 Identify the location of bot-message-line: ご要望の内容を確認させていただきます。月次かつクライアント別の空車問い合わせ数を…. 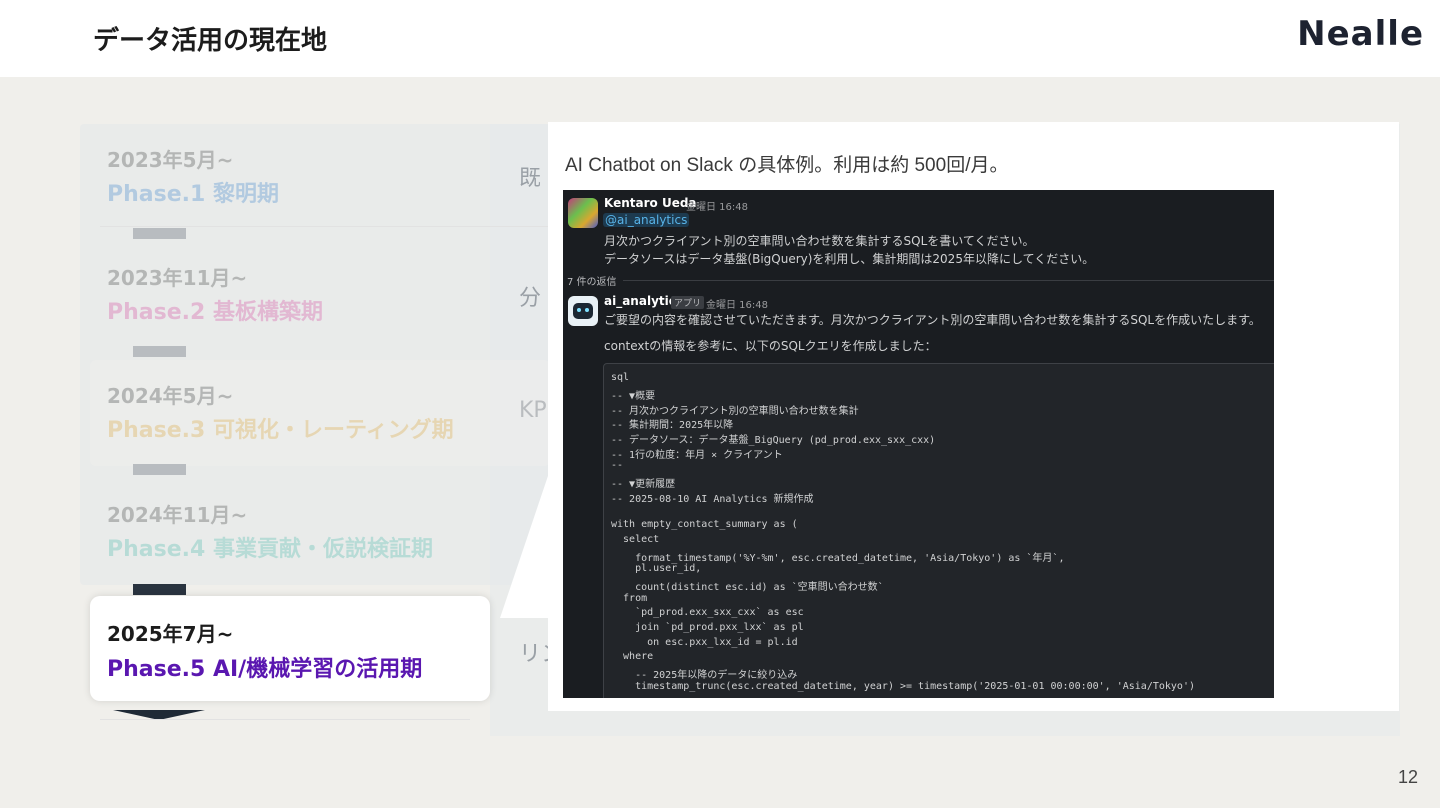
(932, 320).